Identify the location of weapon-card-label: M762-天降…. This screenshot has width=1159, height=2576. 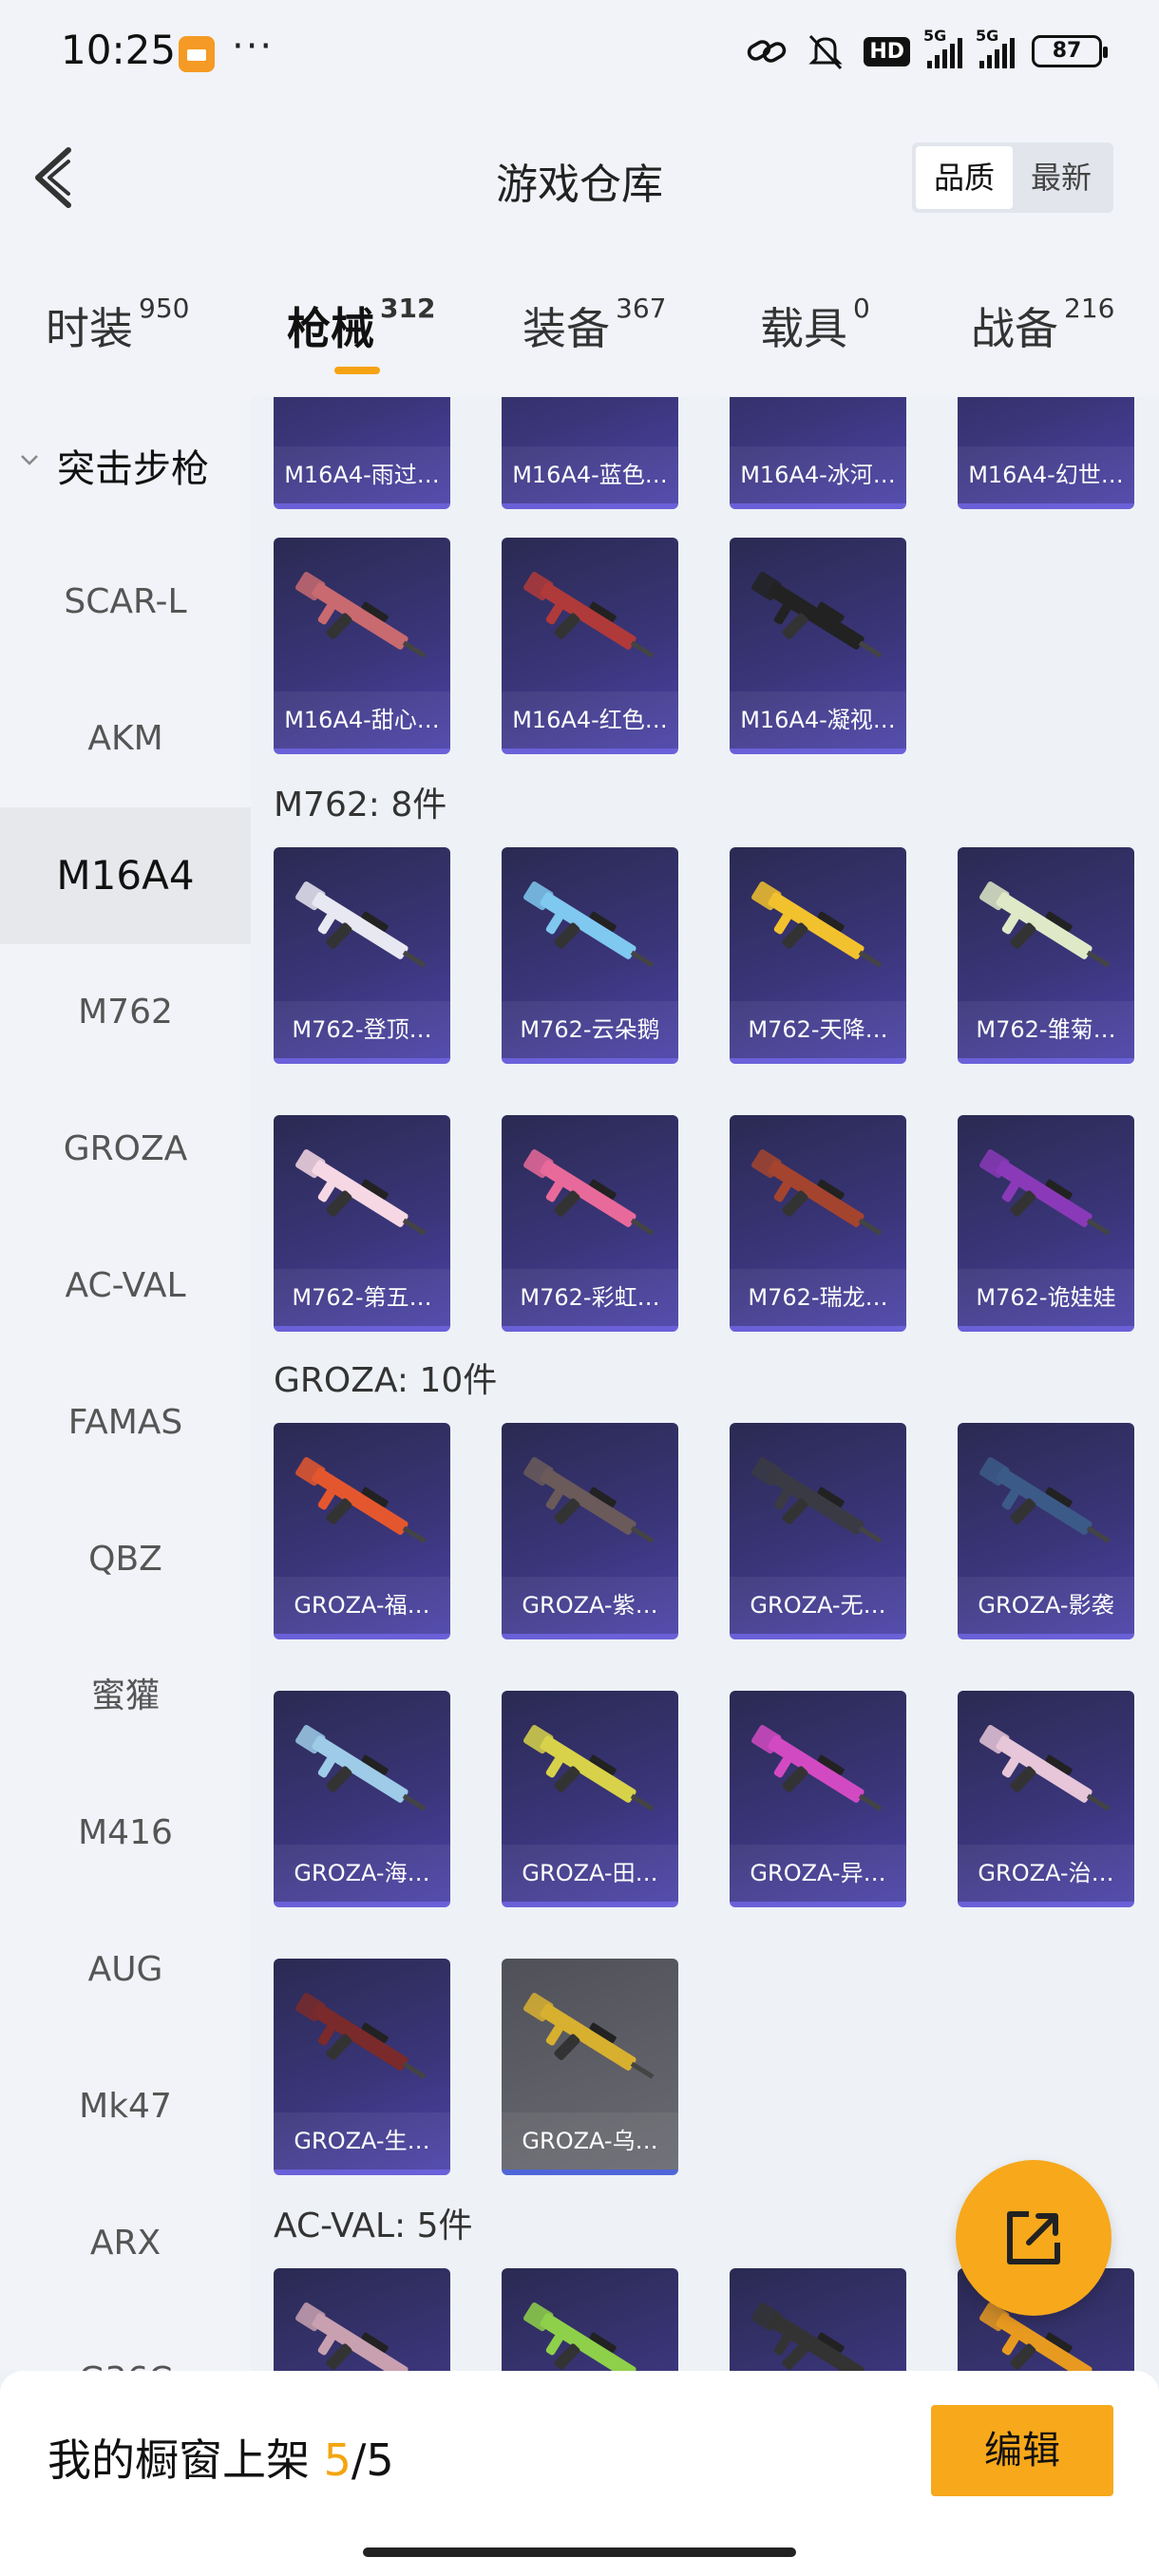
(818, 1029).